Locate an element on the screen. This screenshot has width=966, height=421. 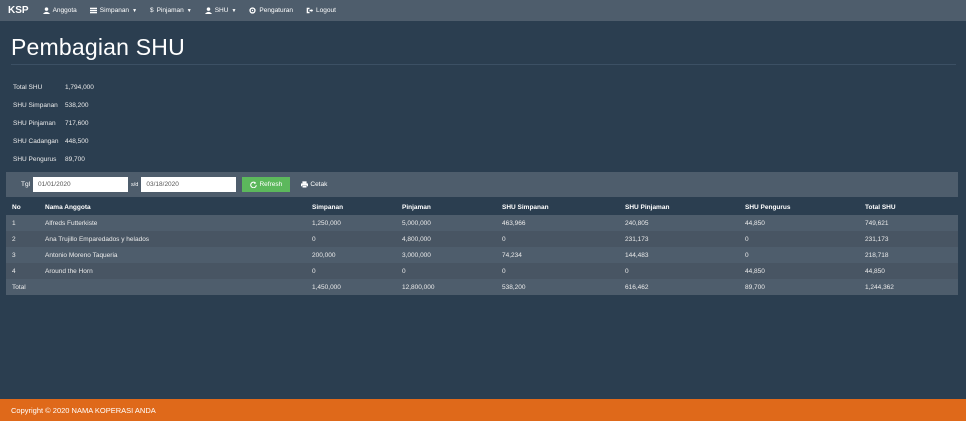
table-cell: 74,234 is located at coordinates (512, 255).